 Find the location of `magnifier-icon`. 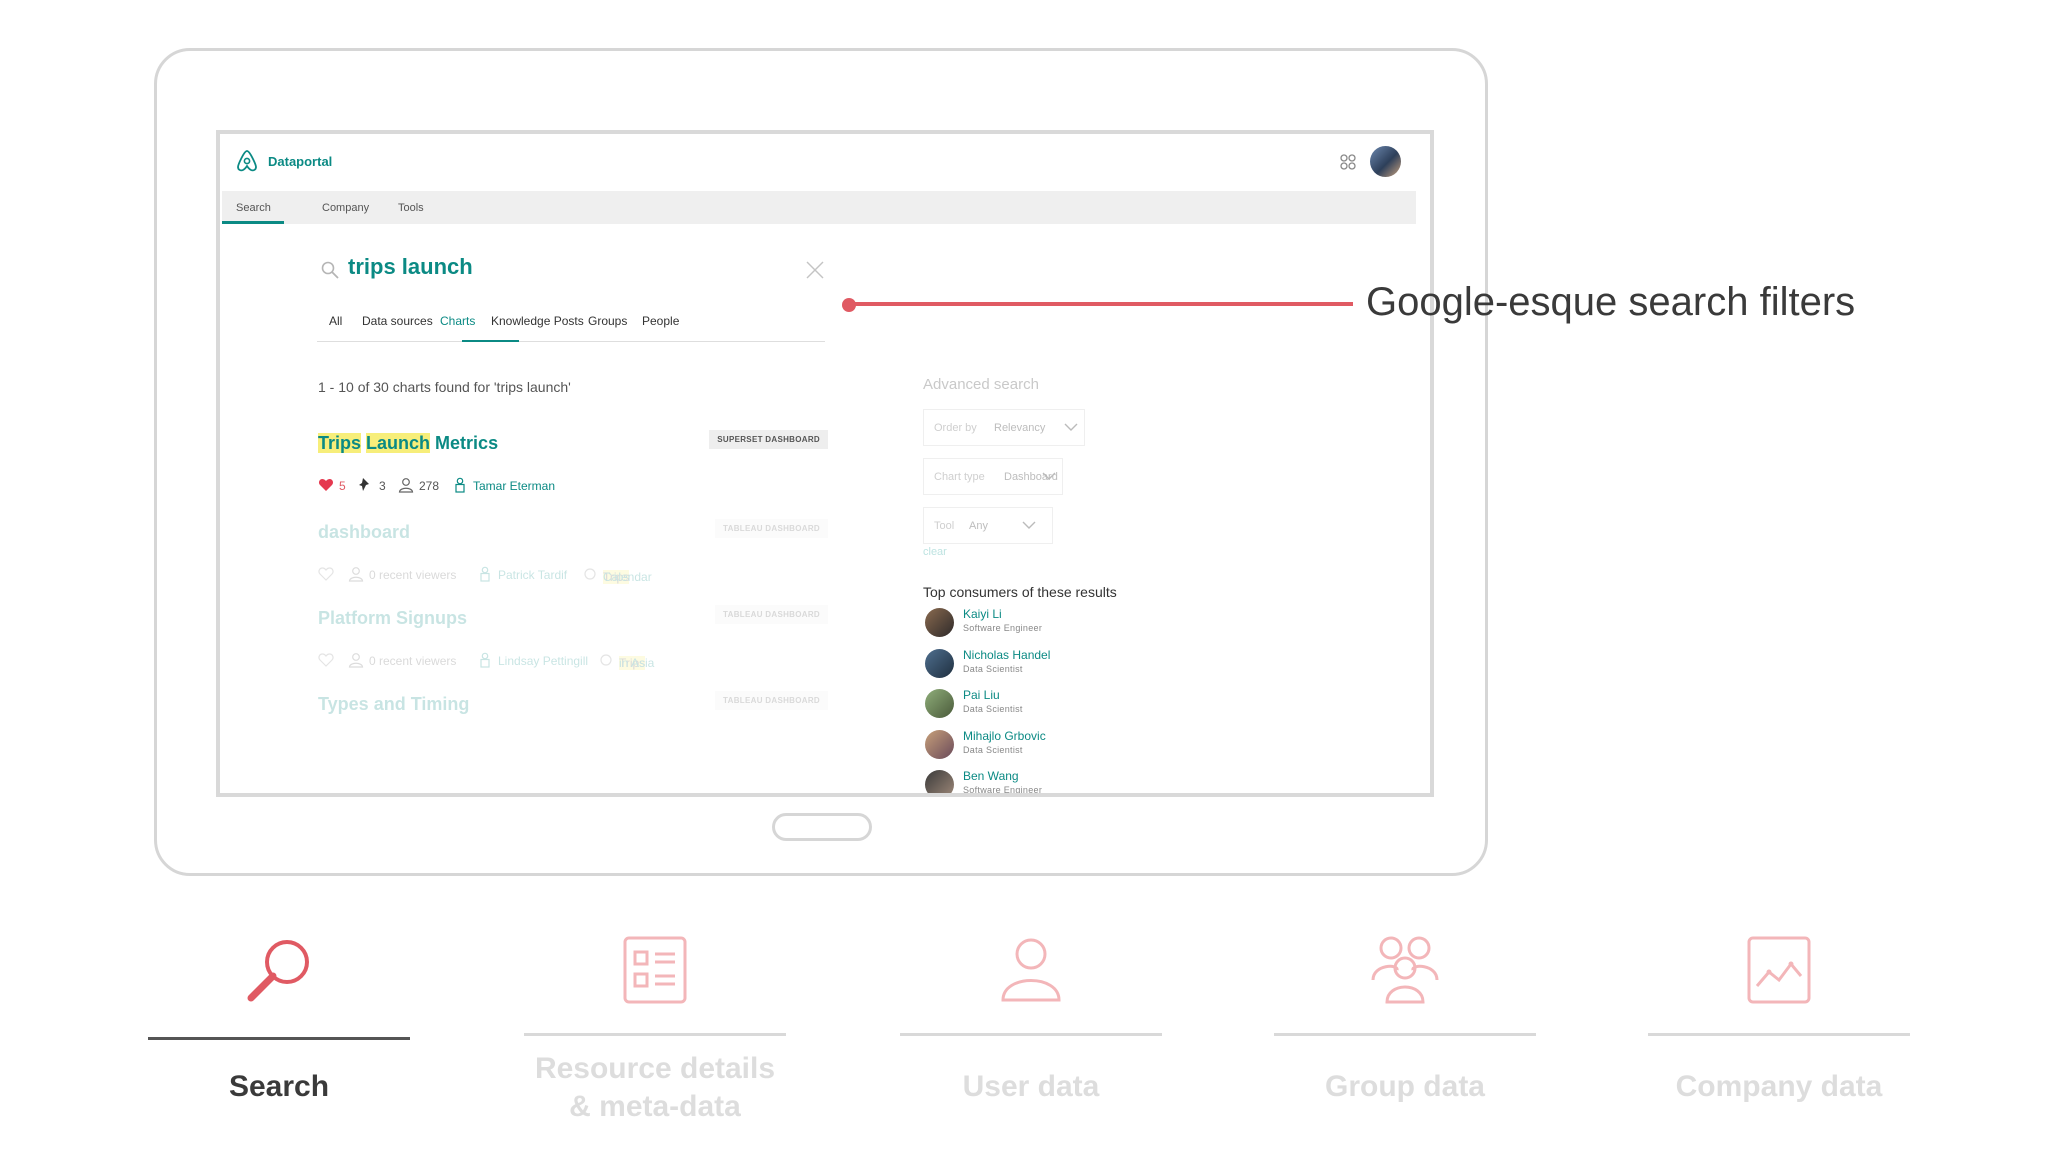

magnifier-icon is located at coordinates (278, 971).